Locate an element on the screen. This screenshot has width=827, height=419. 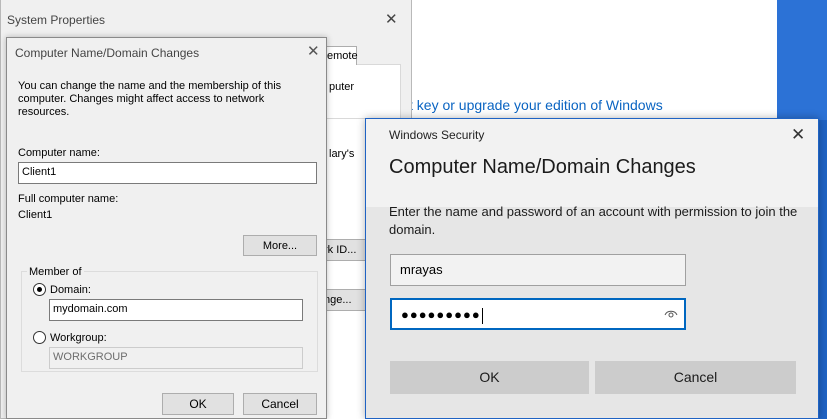
windows-security-title: Windows Security is located at coordinates (437, 135).